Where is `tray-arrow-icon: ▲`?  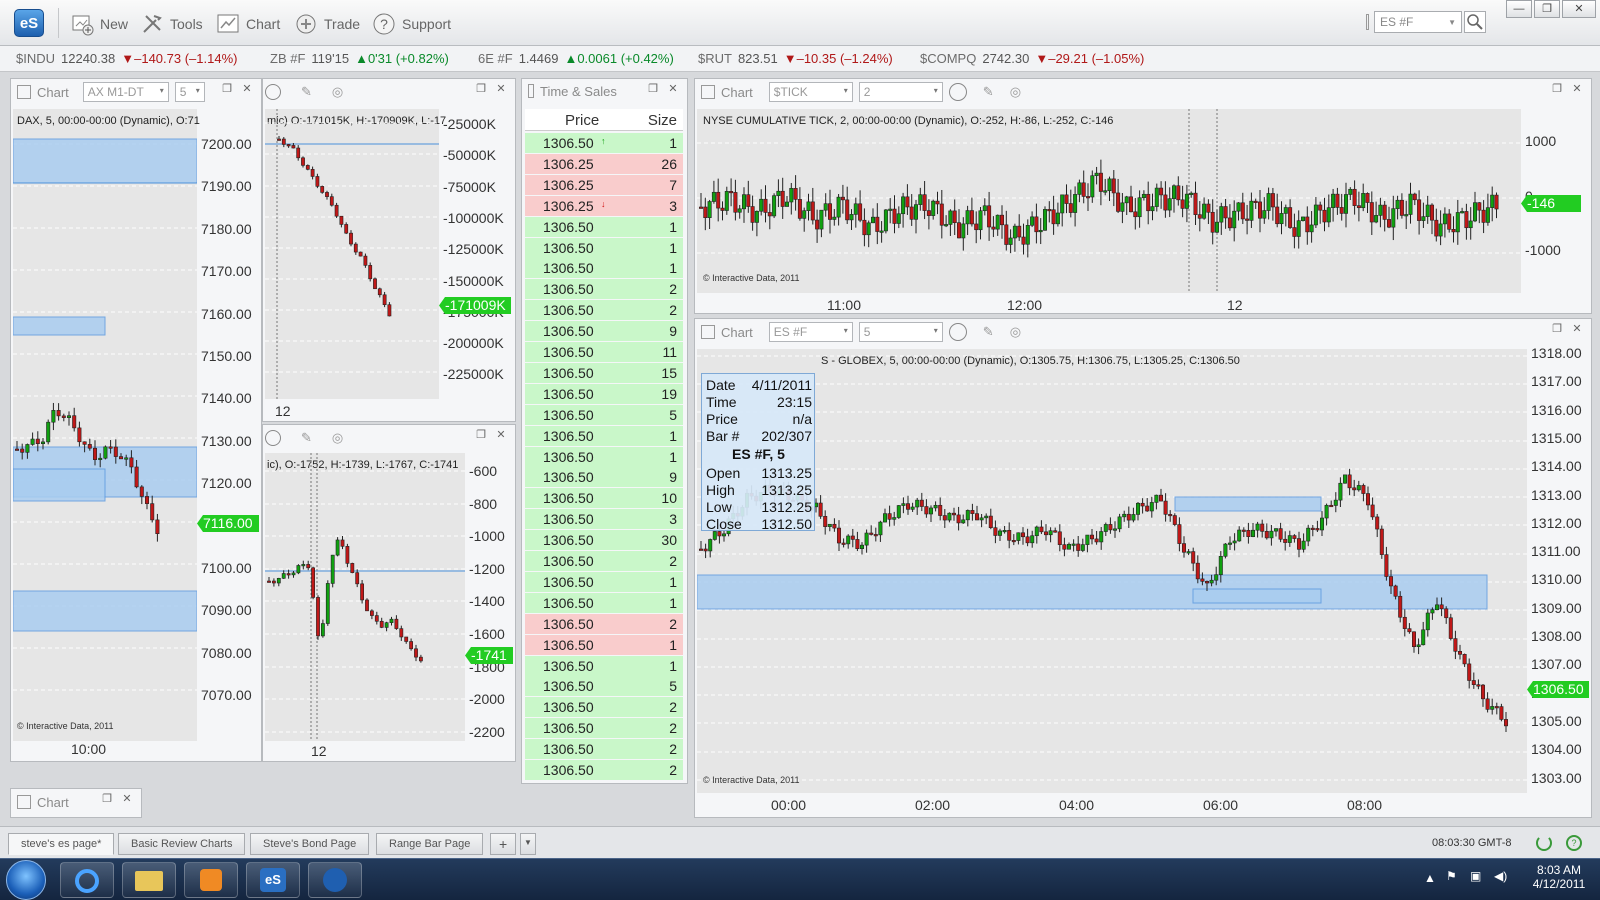 tray-arrow-icon: ▲ is located at coordinates (1430, 878).